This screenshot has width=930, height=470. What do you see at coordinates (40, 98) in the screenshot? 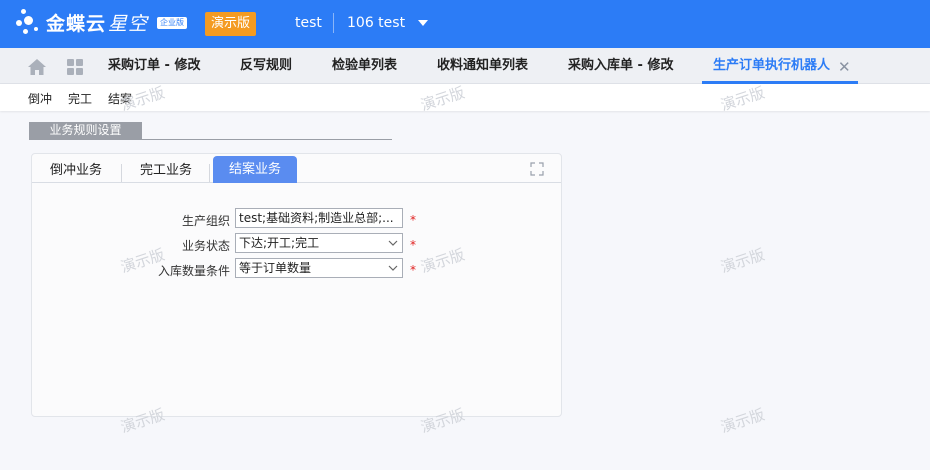
I see `backflush-button: 倒冲` at bounding box center [40, 98].